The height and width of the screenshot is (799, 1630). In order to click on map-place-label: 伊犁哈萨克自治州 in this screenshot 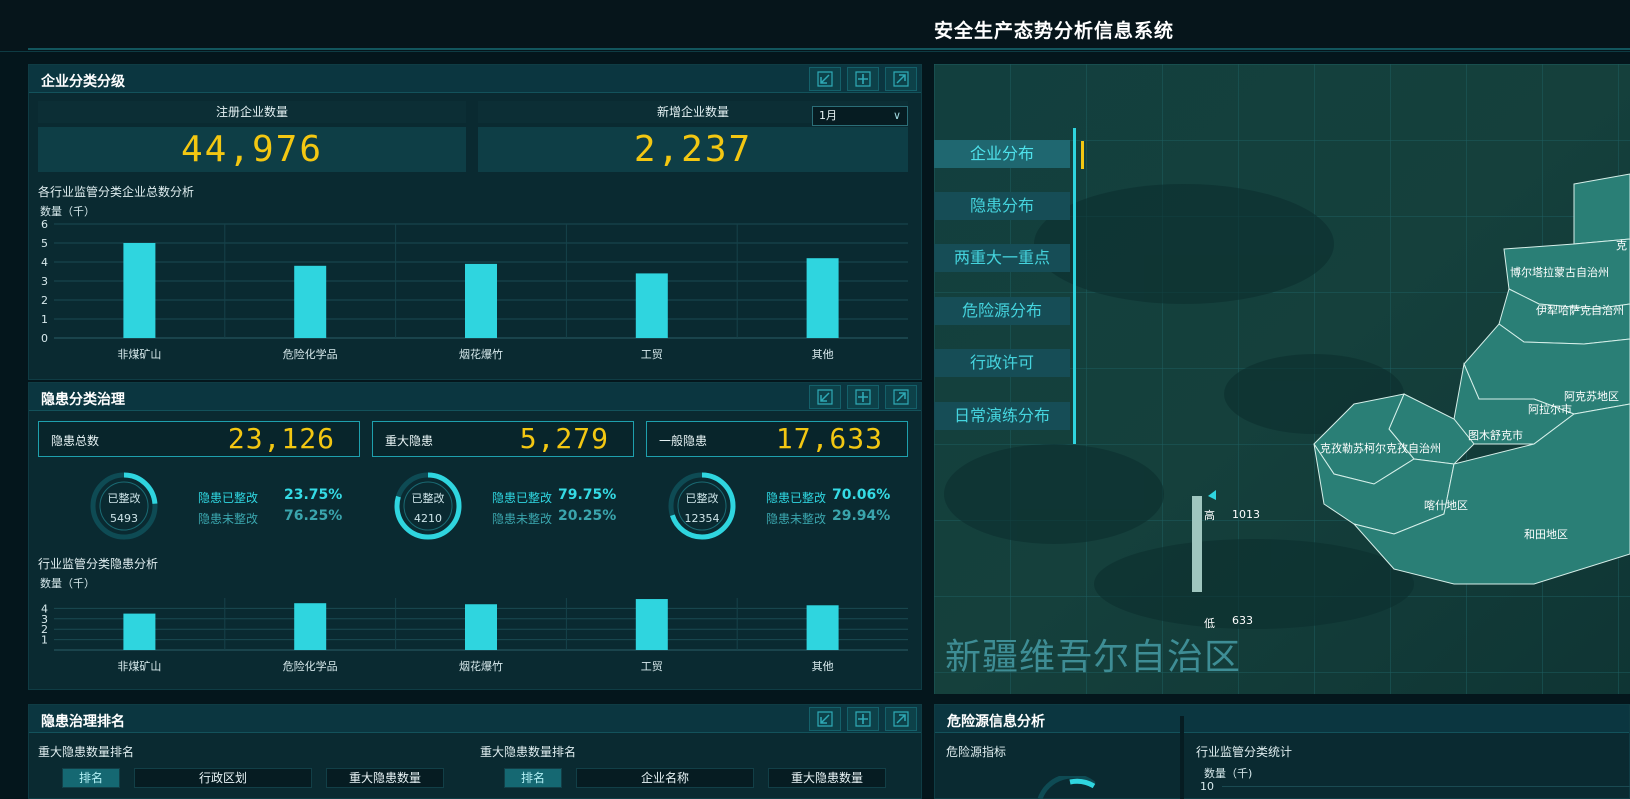, I will do `click(1580, 310)`.